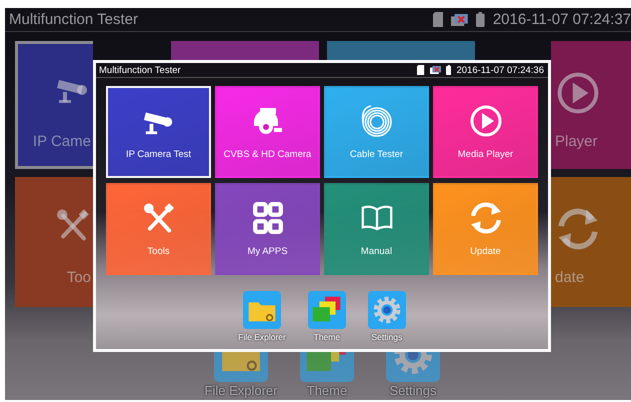  I want to click on settings-icon, so click(387, 310).